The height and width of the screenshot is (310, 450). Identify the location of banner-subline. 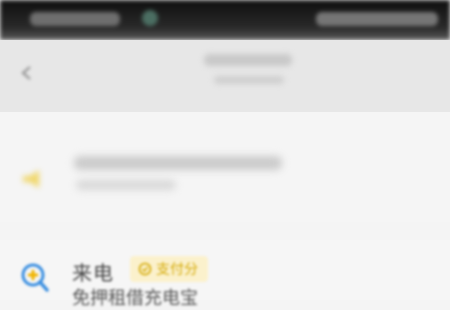
(126, 185).